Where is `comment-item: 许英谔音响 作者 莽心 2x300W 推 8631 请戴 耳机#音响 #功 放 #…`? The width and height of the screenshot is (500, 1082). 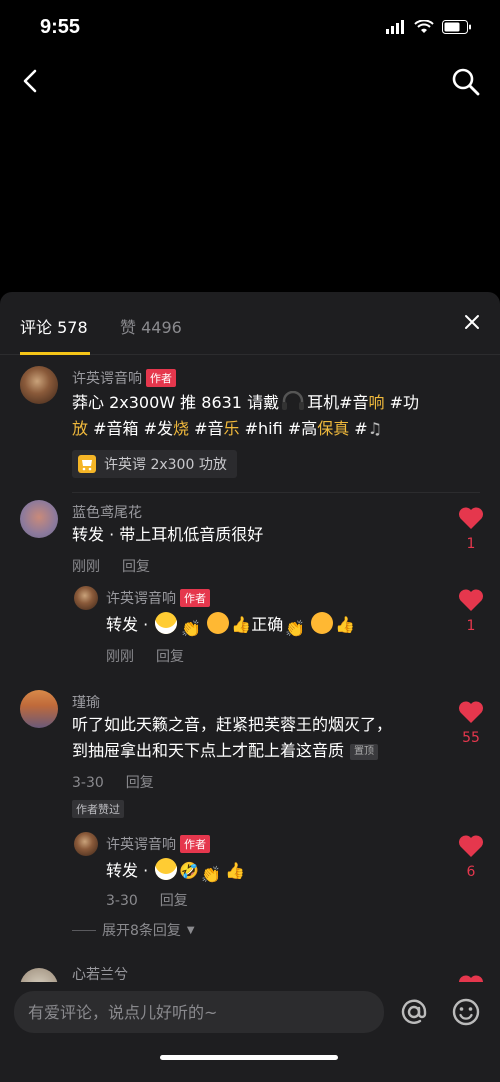
comment-item: 许英谔音响 作者 莽心 2x300W 推 8631 请戴 耳机#音响 #功 放 #… is located at coordinates (250, 424).